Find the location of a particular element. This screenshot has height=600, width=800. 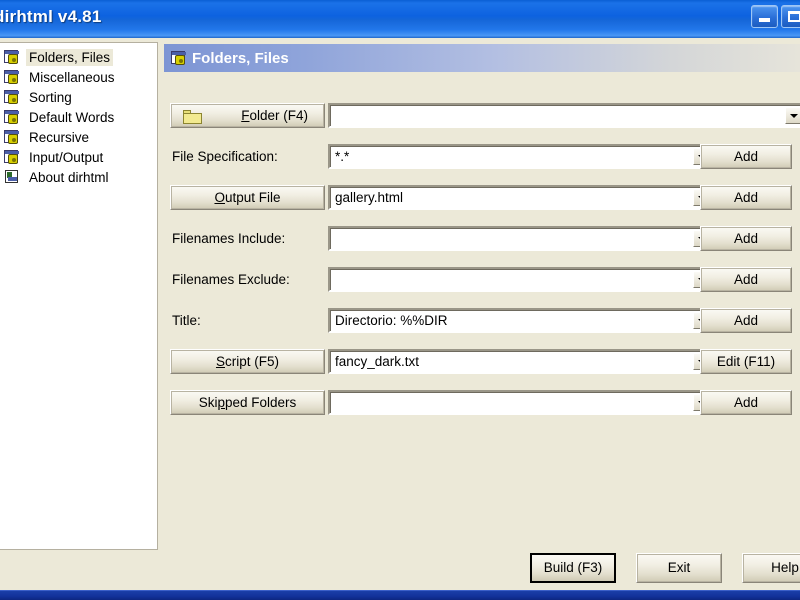

filenames-exclude-add-button: Add is located at coordinates (746, 279).